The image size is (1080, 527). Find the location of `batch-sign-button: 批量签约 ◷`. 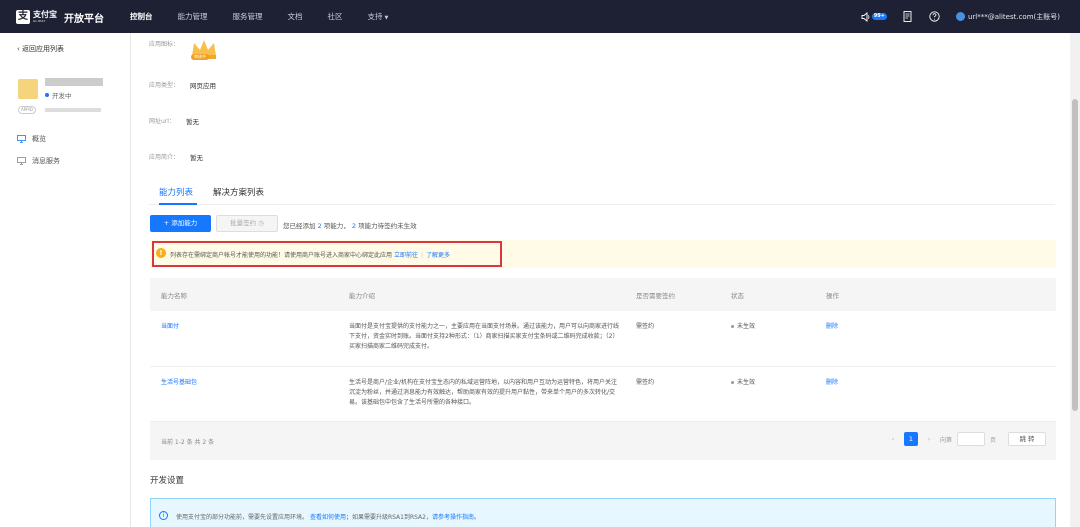

batch-sign-button: 批量签约 ◷ is located at coordinates (247, 223).